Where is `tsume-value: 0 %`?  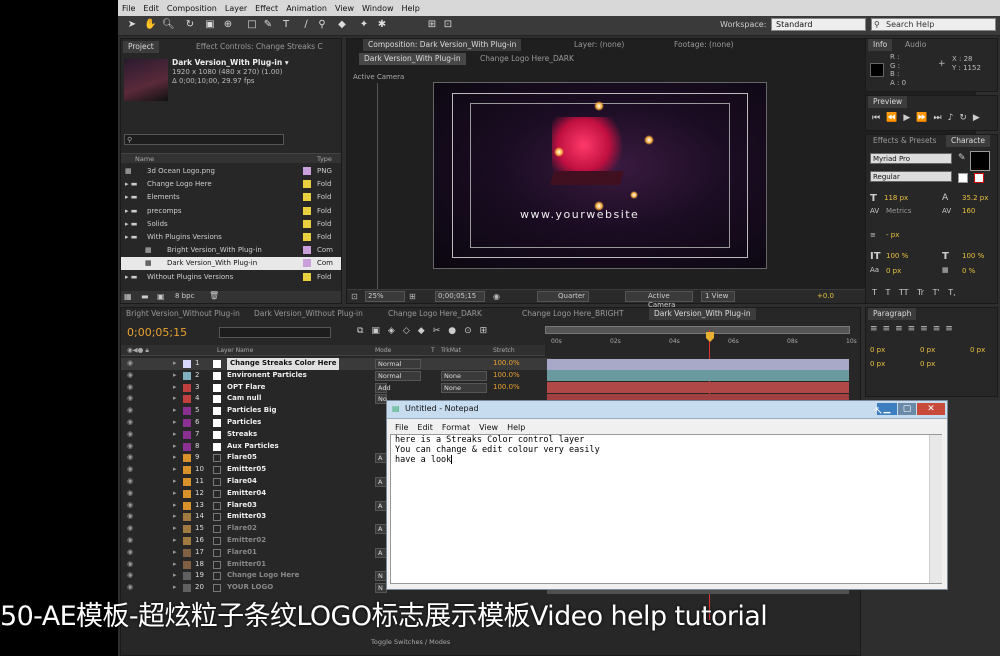 tsume-value: 0 % is located at coordinates (968, 271).